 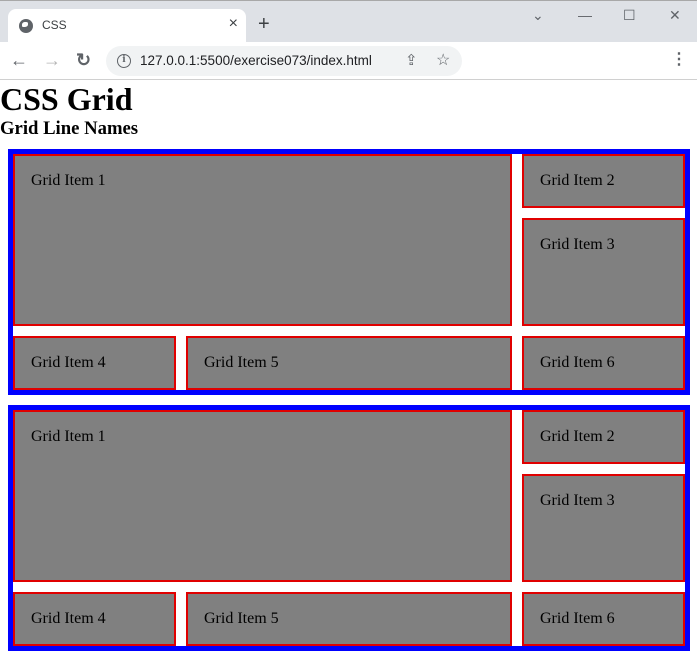 I want to click on reload-button: ↻, so click(x=83, y=60).